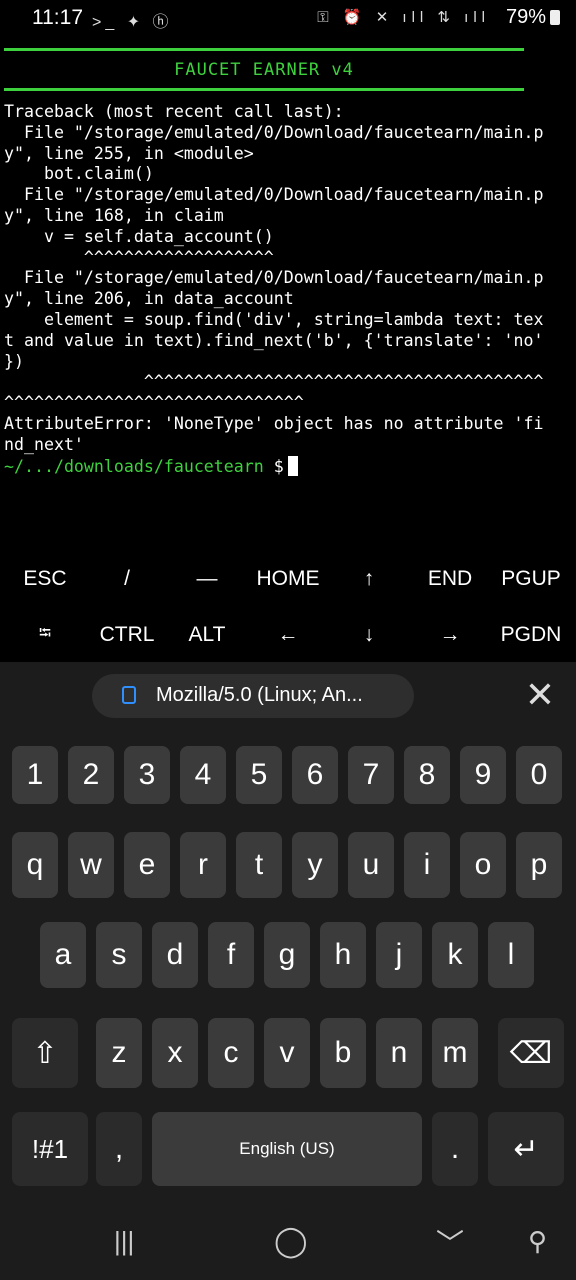 This screenshot has width=576, height=1280. Describe the element at coordinates (427, 865) in the screenshot. I see `key-i: i` at that location.